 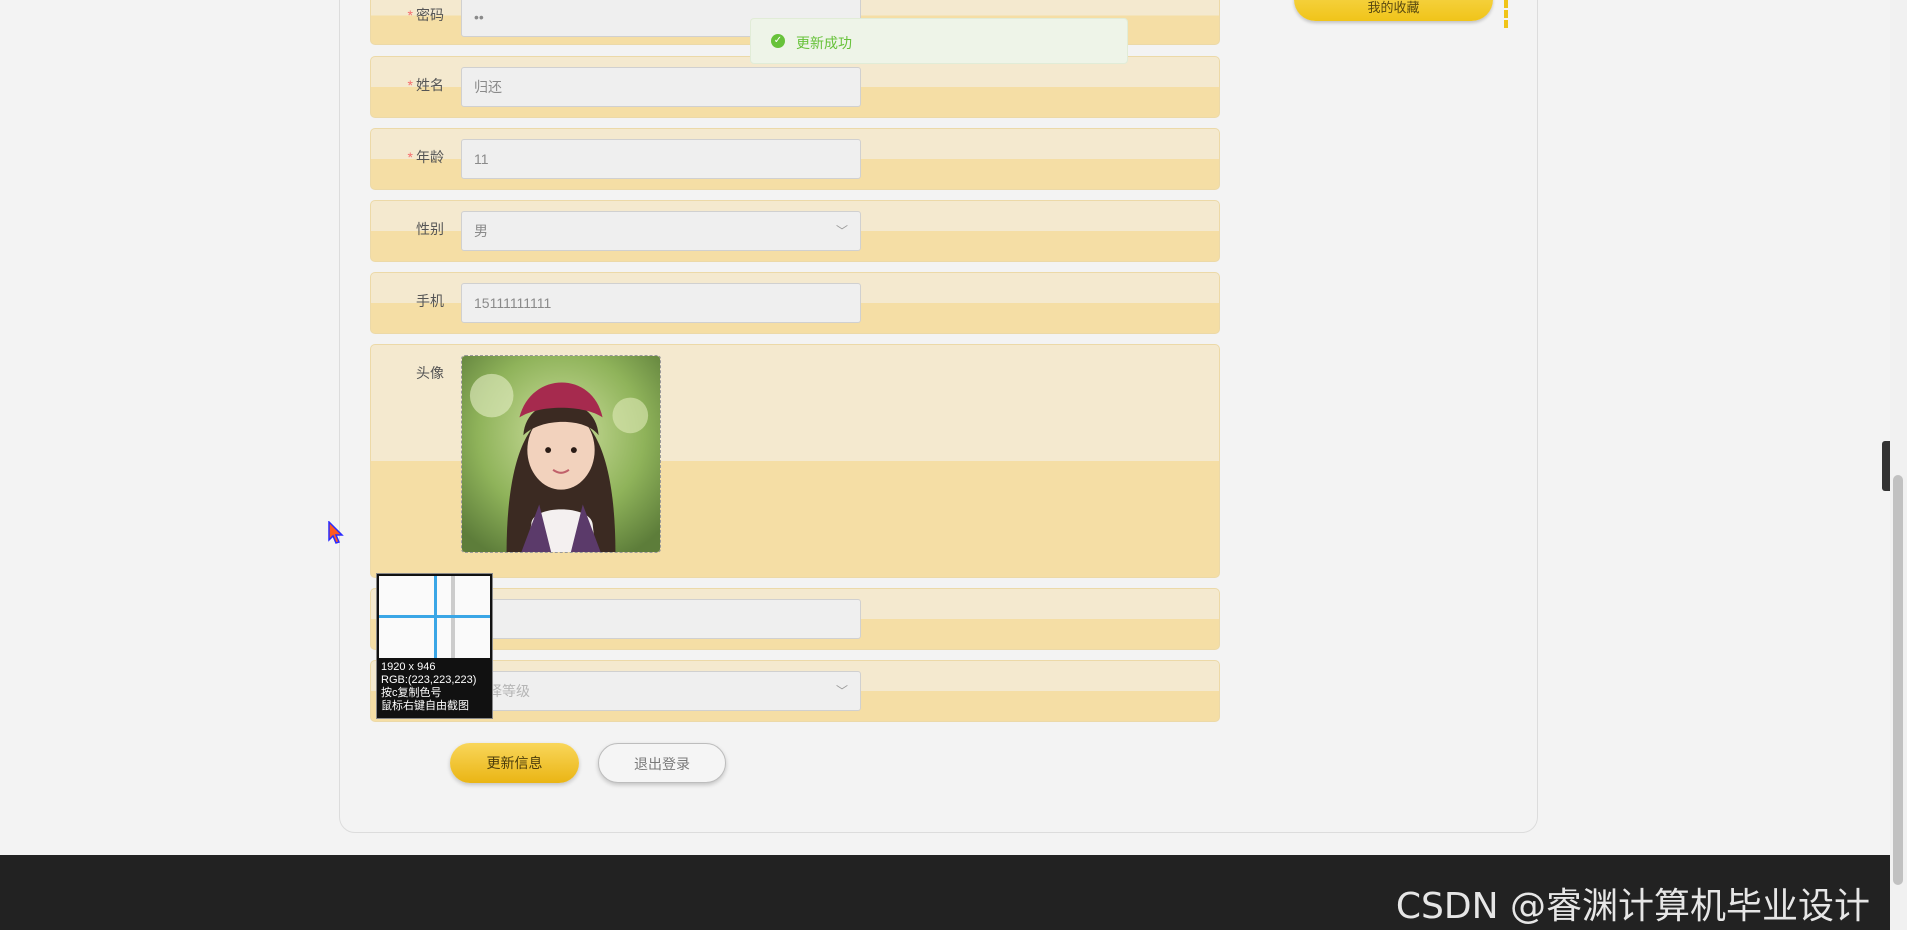 What do you see at coordinates (661, 303) in the screenshot?
I see `phone-field: 15111111111` at bounding box center [661, 303].